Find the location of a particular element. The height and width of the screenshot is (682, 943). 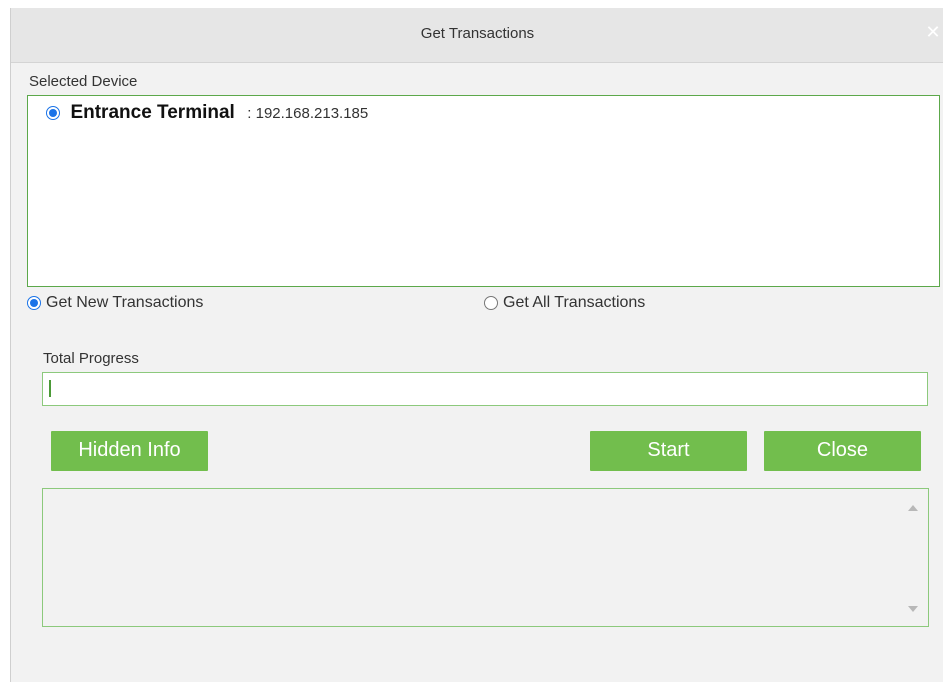

get-new-radio is located at coordinates (34, 303).